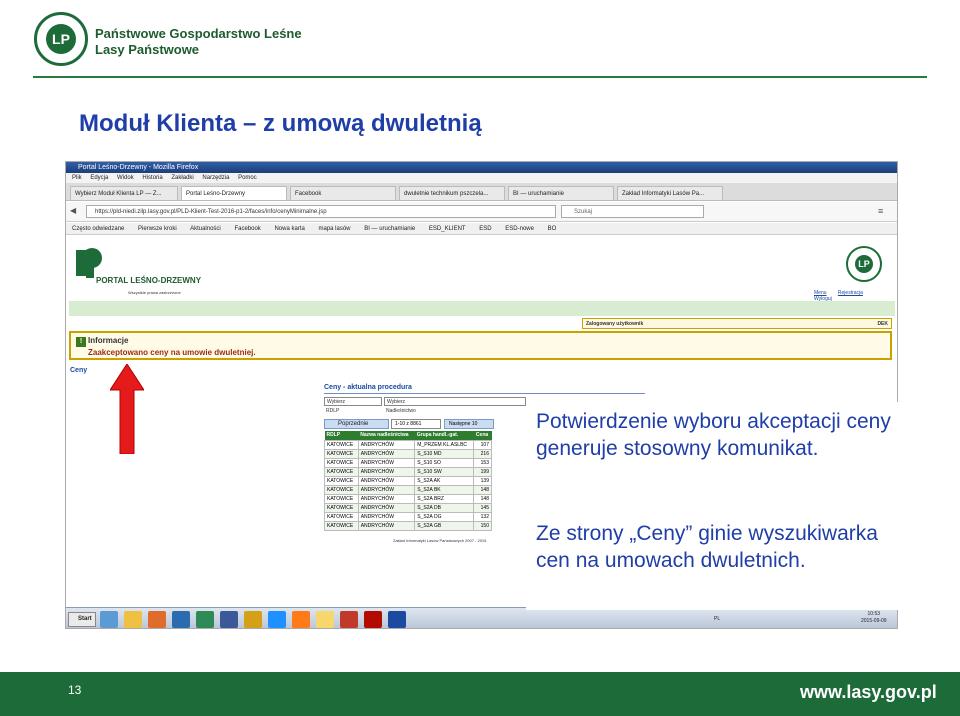 The height and width of the screenshot is (716, 960). I want to click on link-register: Rejestracja, so click(850, 293).